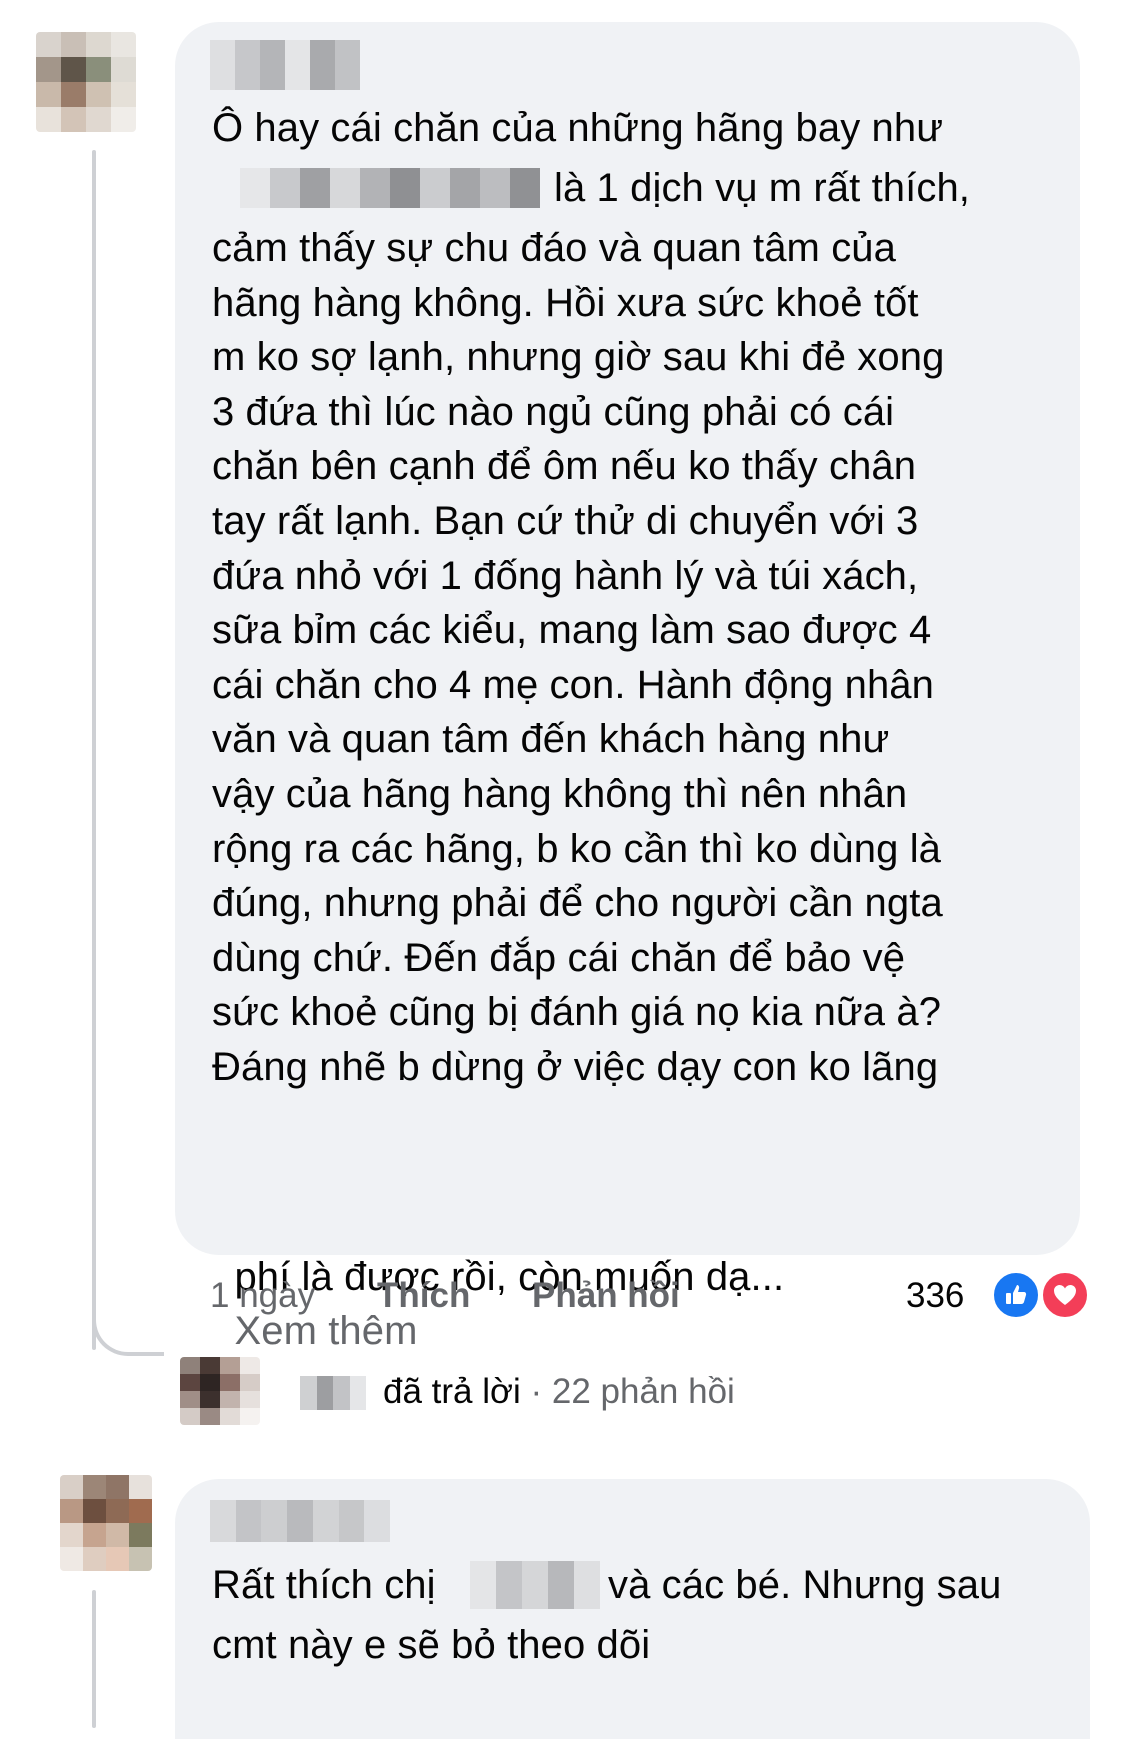 This screenshot has height=1739, width=1125. I want to click on view-replies-link: đã trả lời · 22 phản hồi, so click(559, 1392).